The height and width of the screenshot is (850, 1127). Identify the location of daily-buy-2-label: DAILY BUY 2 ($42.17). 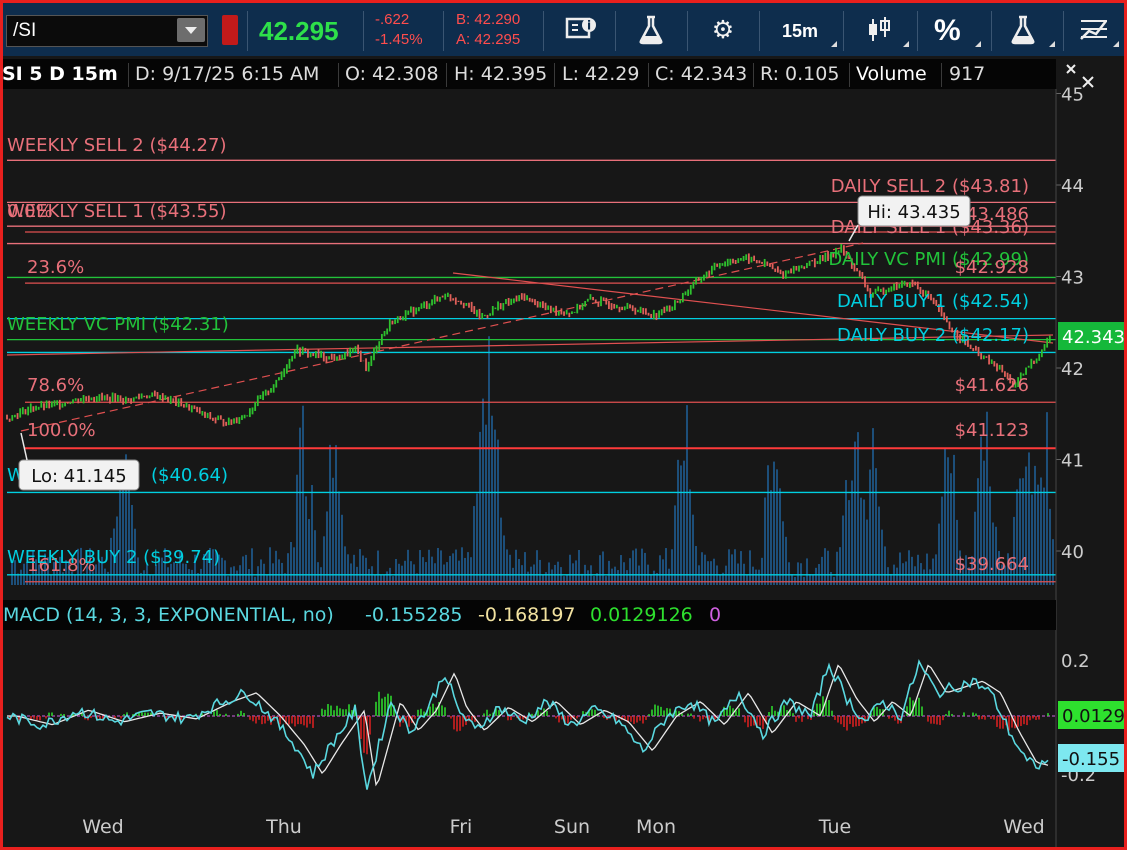
(933, 335).